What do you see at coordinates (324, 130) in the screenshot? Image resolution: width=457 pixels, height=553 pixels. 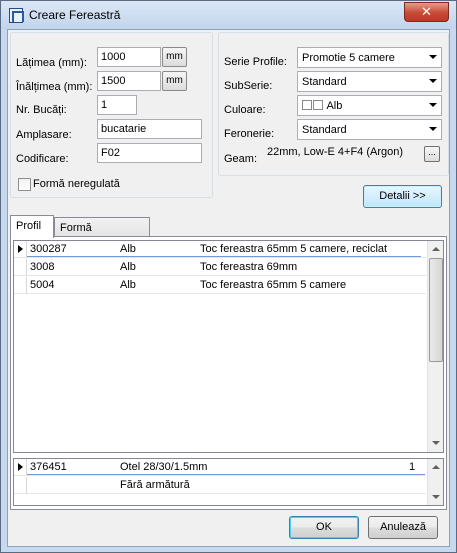 I see `hardware-select-value: Standard` at bounding box center [324, 130].